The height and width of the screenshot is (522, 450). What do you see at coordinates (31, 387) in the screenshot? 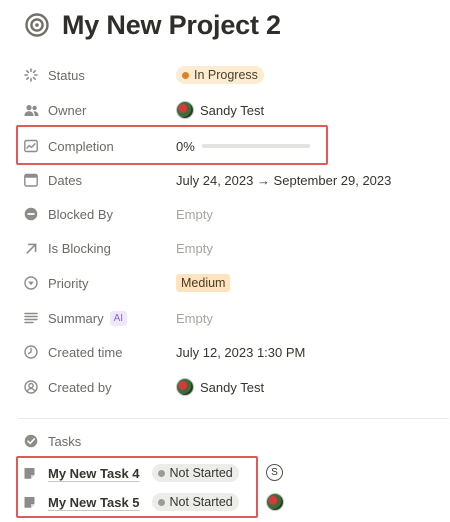
I see `person-circle-icon` at bounding box center [31, 387].